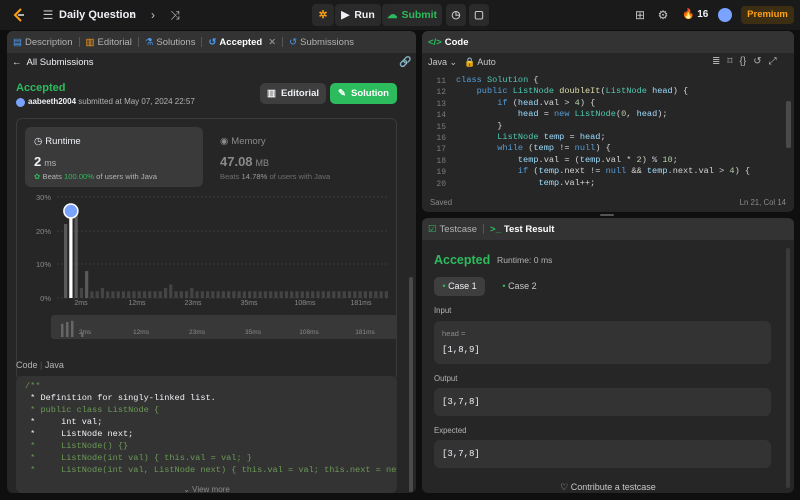 The width and height of the screenshot is (800, 500). Describe the element at coordinates (530, 138) in the screenshot. I see `editor-code-line: ListNode temp = head;` at that location.